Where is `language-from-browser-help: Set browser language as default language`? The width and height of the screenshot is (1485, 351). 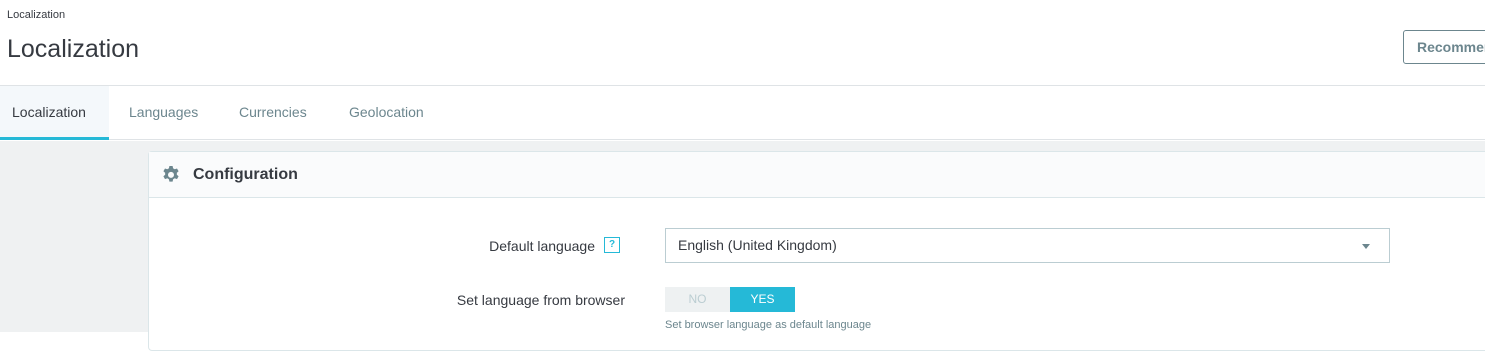 language-from-browser-help: Set browser language as default language is located at coordinates (768, 325).